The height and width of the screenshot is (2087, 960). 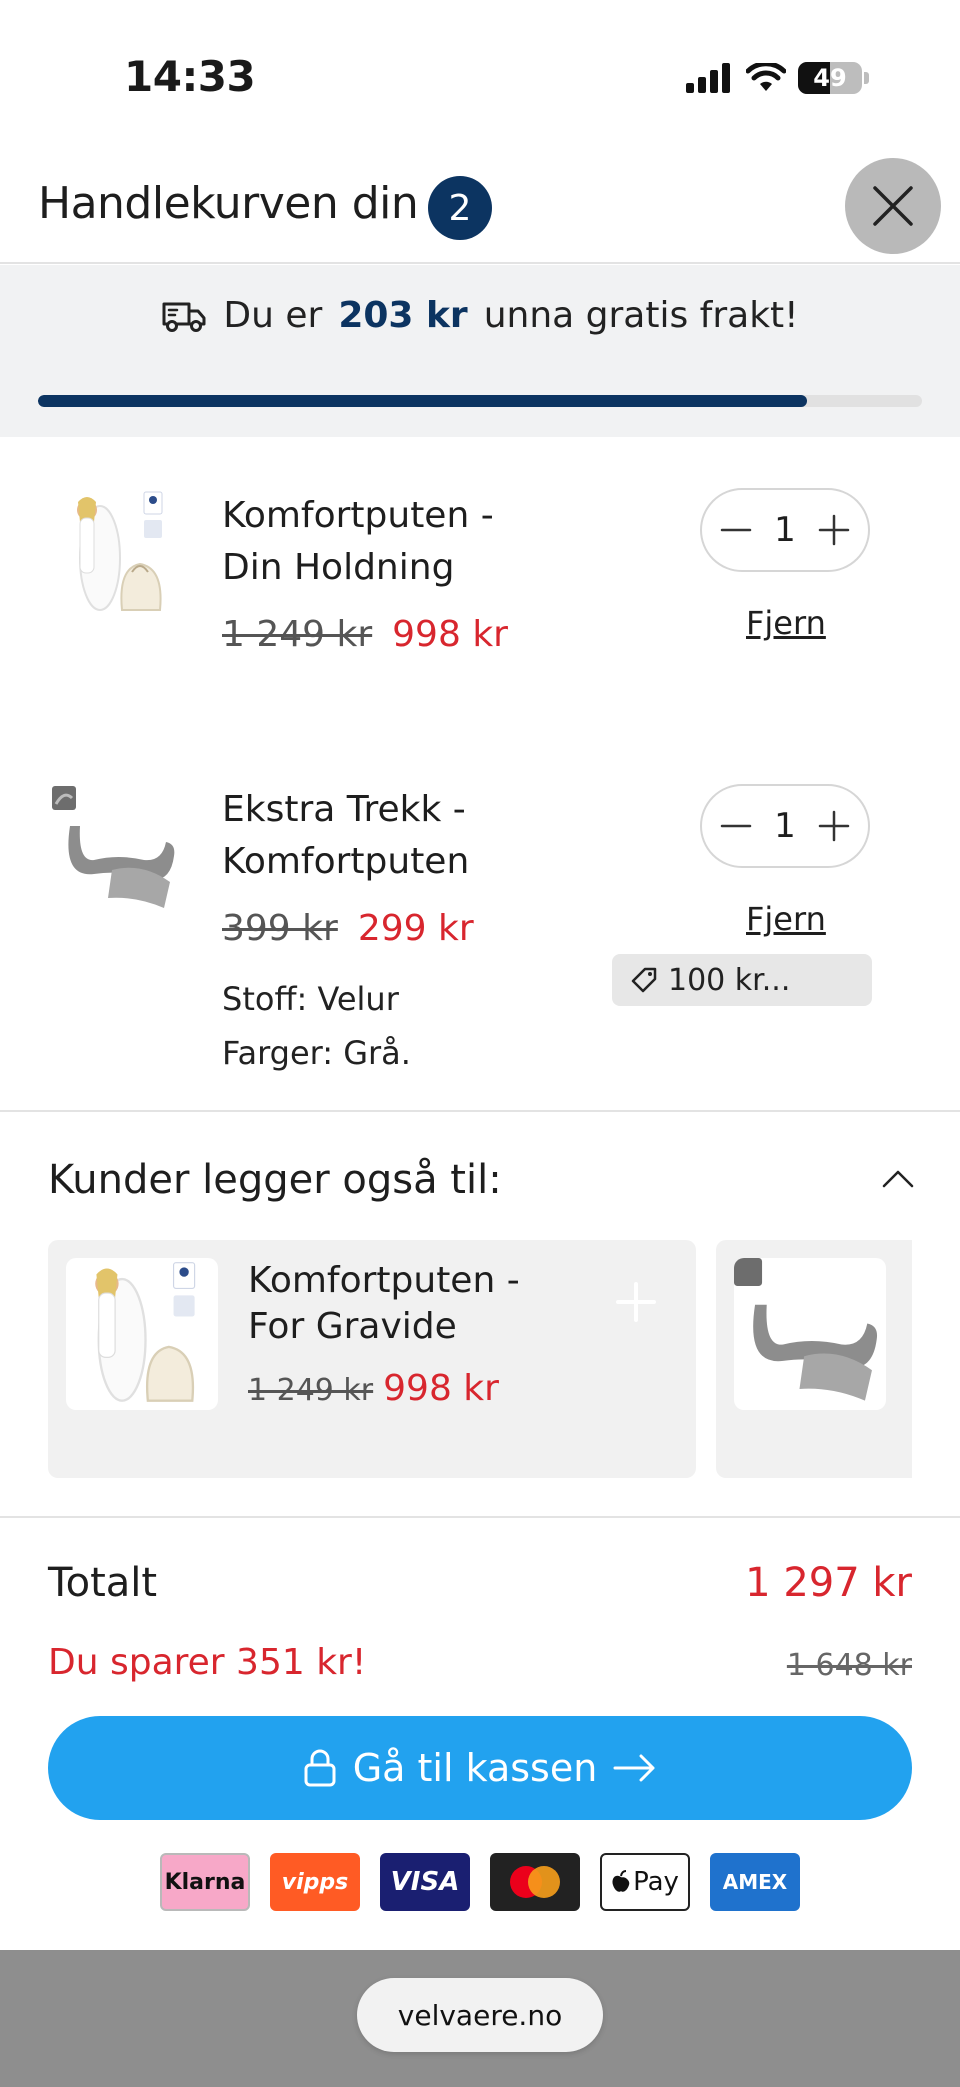 What do you see at coordinates (372, 542) in the screenshot?
I see `item-name: Komfortputen - Din Holdning` at bounding box center [372, 542].